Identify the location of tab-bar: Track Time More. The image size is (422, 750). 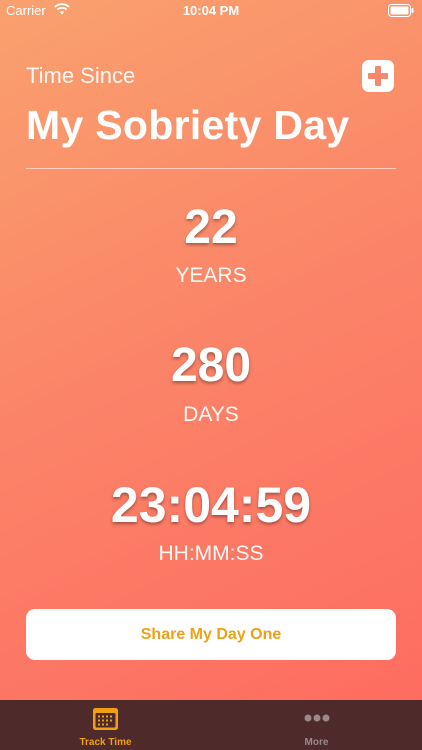
(211, 725).